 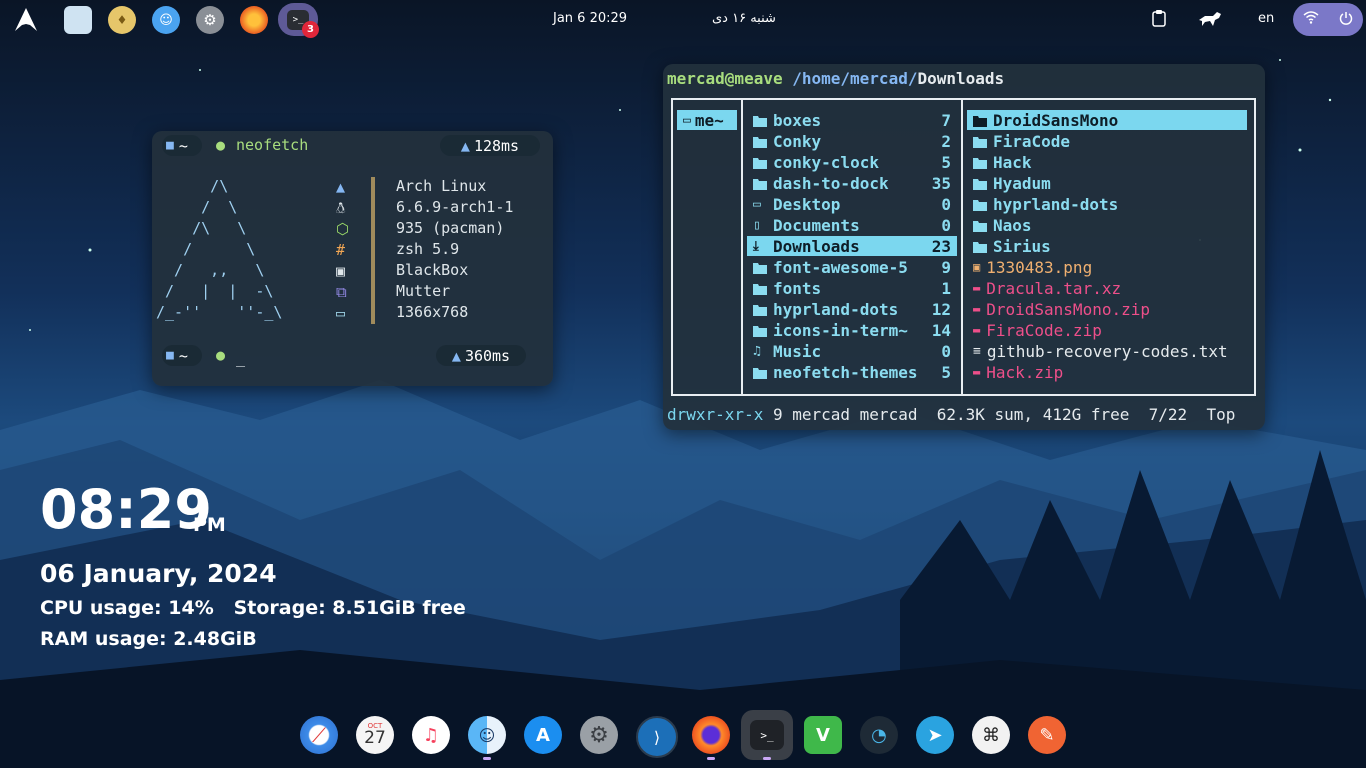 I want to click on file-item: Sirius, so click(x=1107, y=246).